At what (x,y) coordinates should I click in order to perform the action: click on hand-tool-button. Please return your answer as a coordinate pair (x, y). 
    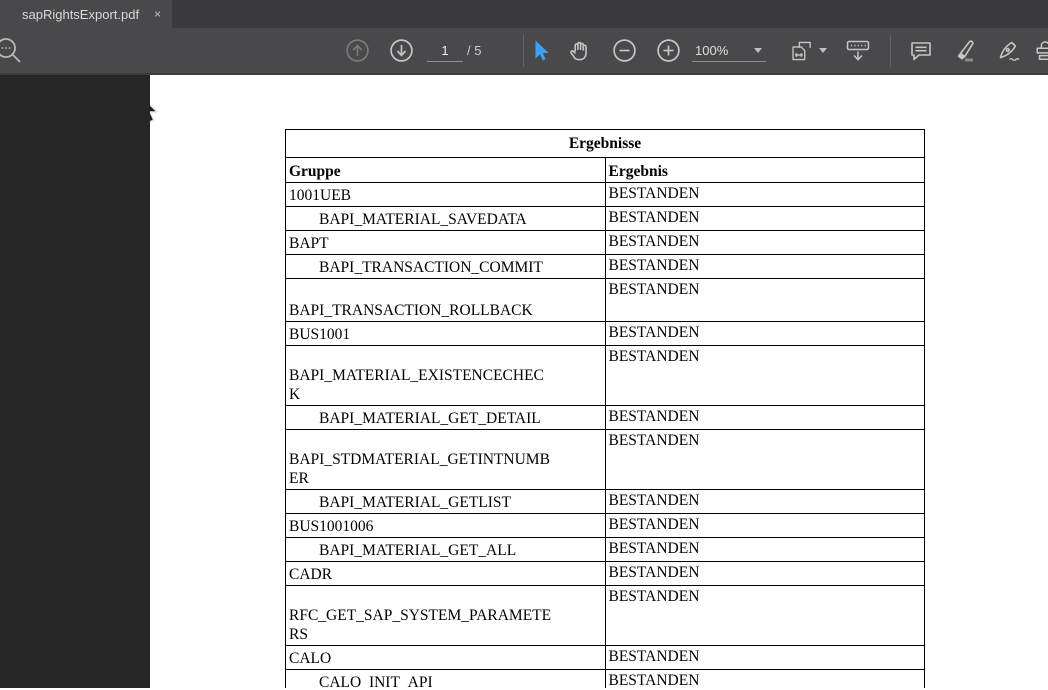
    Looking at the image, I should click on (580, 50).